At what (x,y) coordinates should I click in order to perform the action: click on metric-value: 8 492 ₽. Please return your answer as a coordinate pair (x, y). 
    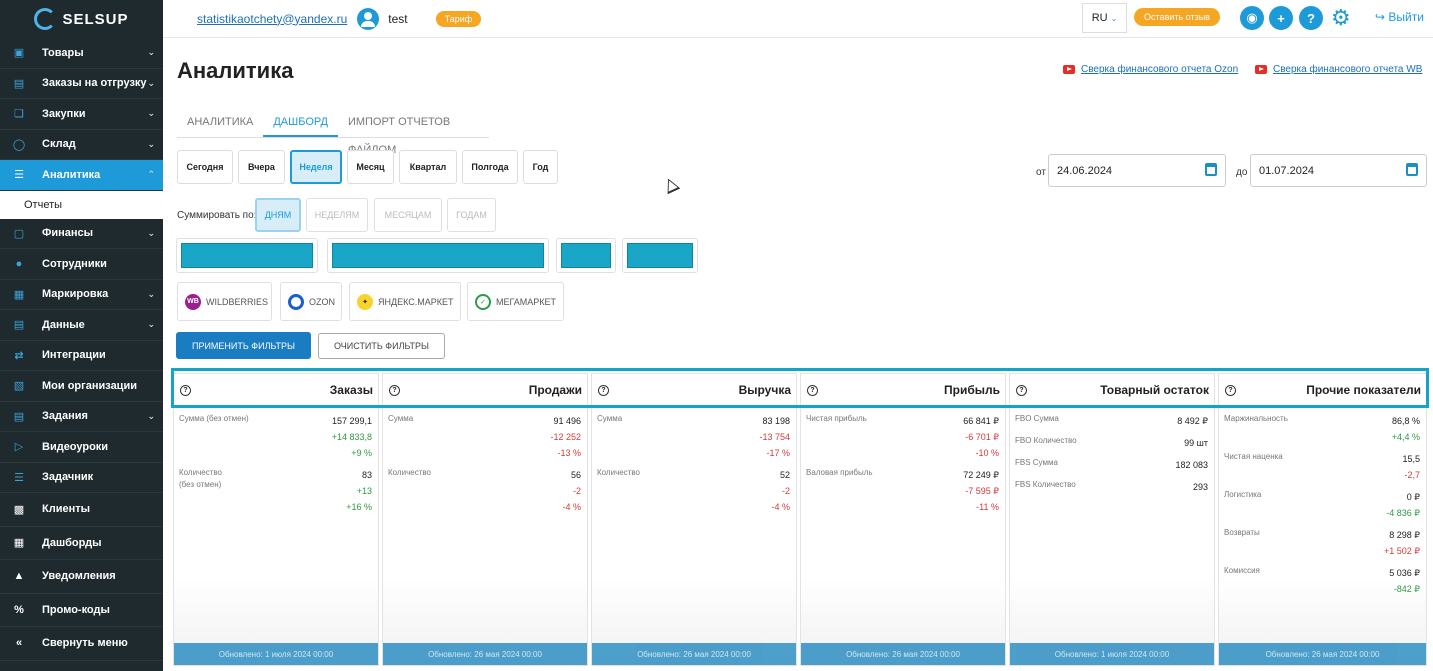
    Looking at the image, I should click on (1192, 421).